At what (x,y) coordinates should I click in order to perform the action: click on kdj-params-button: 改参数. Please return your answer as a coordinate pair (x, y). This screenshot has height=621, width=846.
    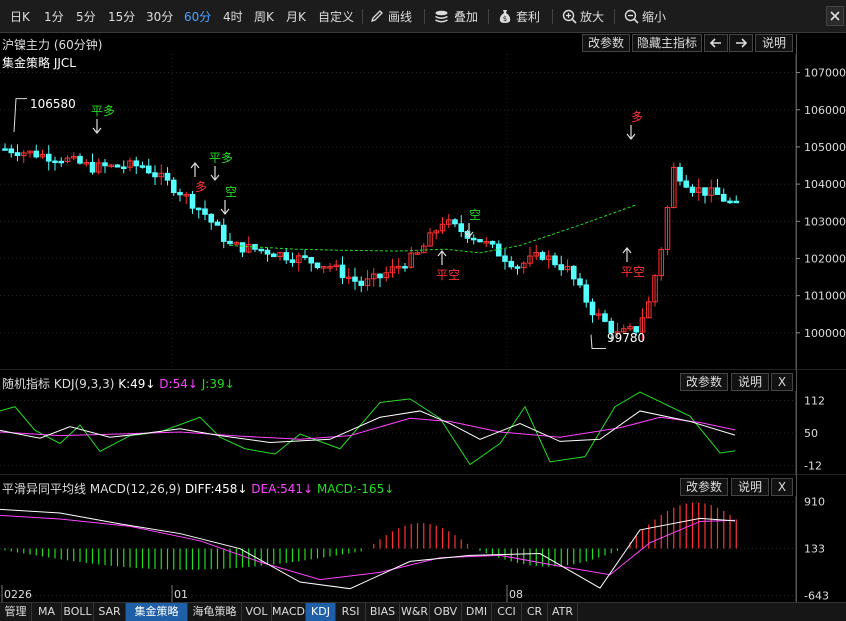
    Looking at the image, I should click on (704, 382).